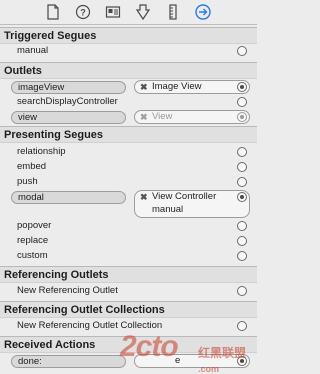 This screenshot has height=374, width=320. I want to click on custom-segue-connector, so click(242, 256).